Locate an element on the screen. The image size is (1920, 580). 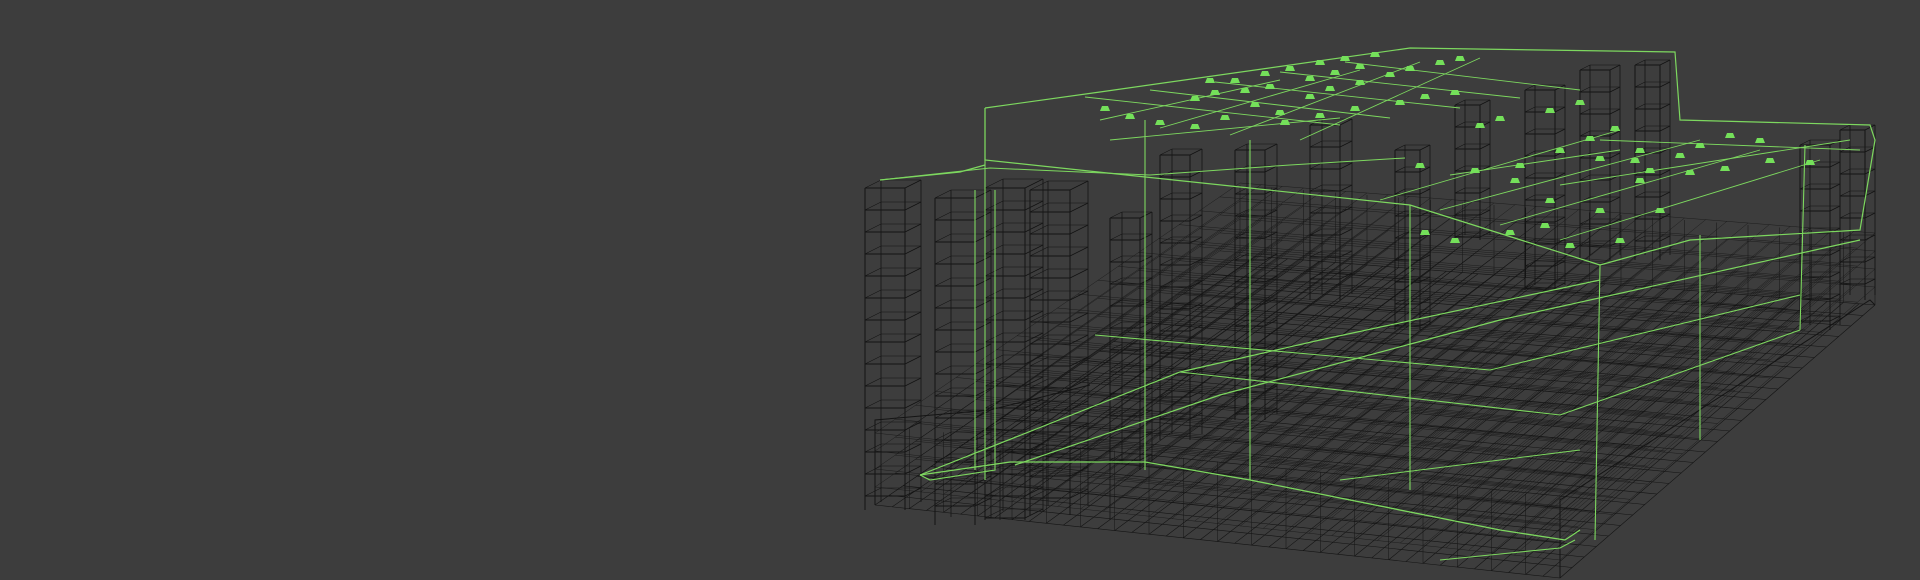
sprinkler-fittings is located at coordinates (1457, 150).